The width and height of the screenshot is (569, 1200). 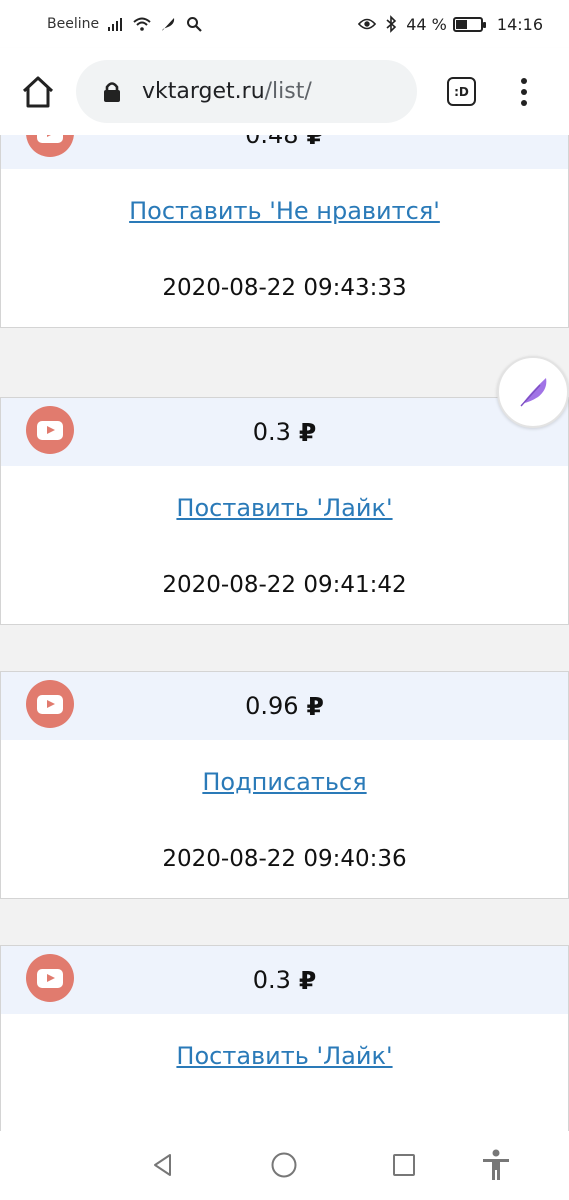 I want to click on tab-switcher-button: :D, so click(x=461, y=91).